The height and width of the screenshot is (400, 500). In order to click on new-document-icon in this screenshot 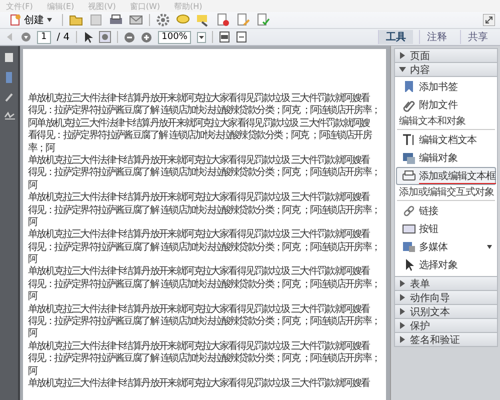, I will do `click(15, 20)`.